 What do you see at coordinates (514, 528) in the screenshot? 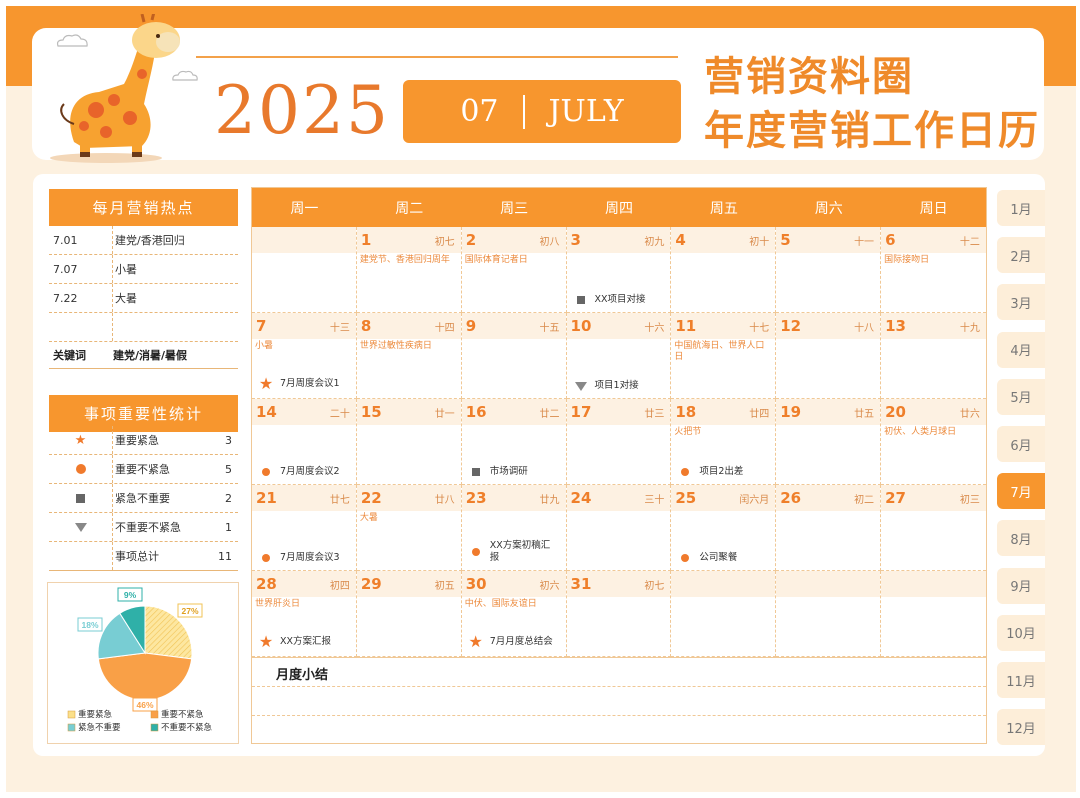
I see `calendar-day: 23 廿九 XX方案初稿汇报` at bounding box center [514, 528].